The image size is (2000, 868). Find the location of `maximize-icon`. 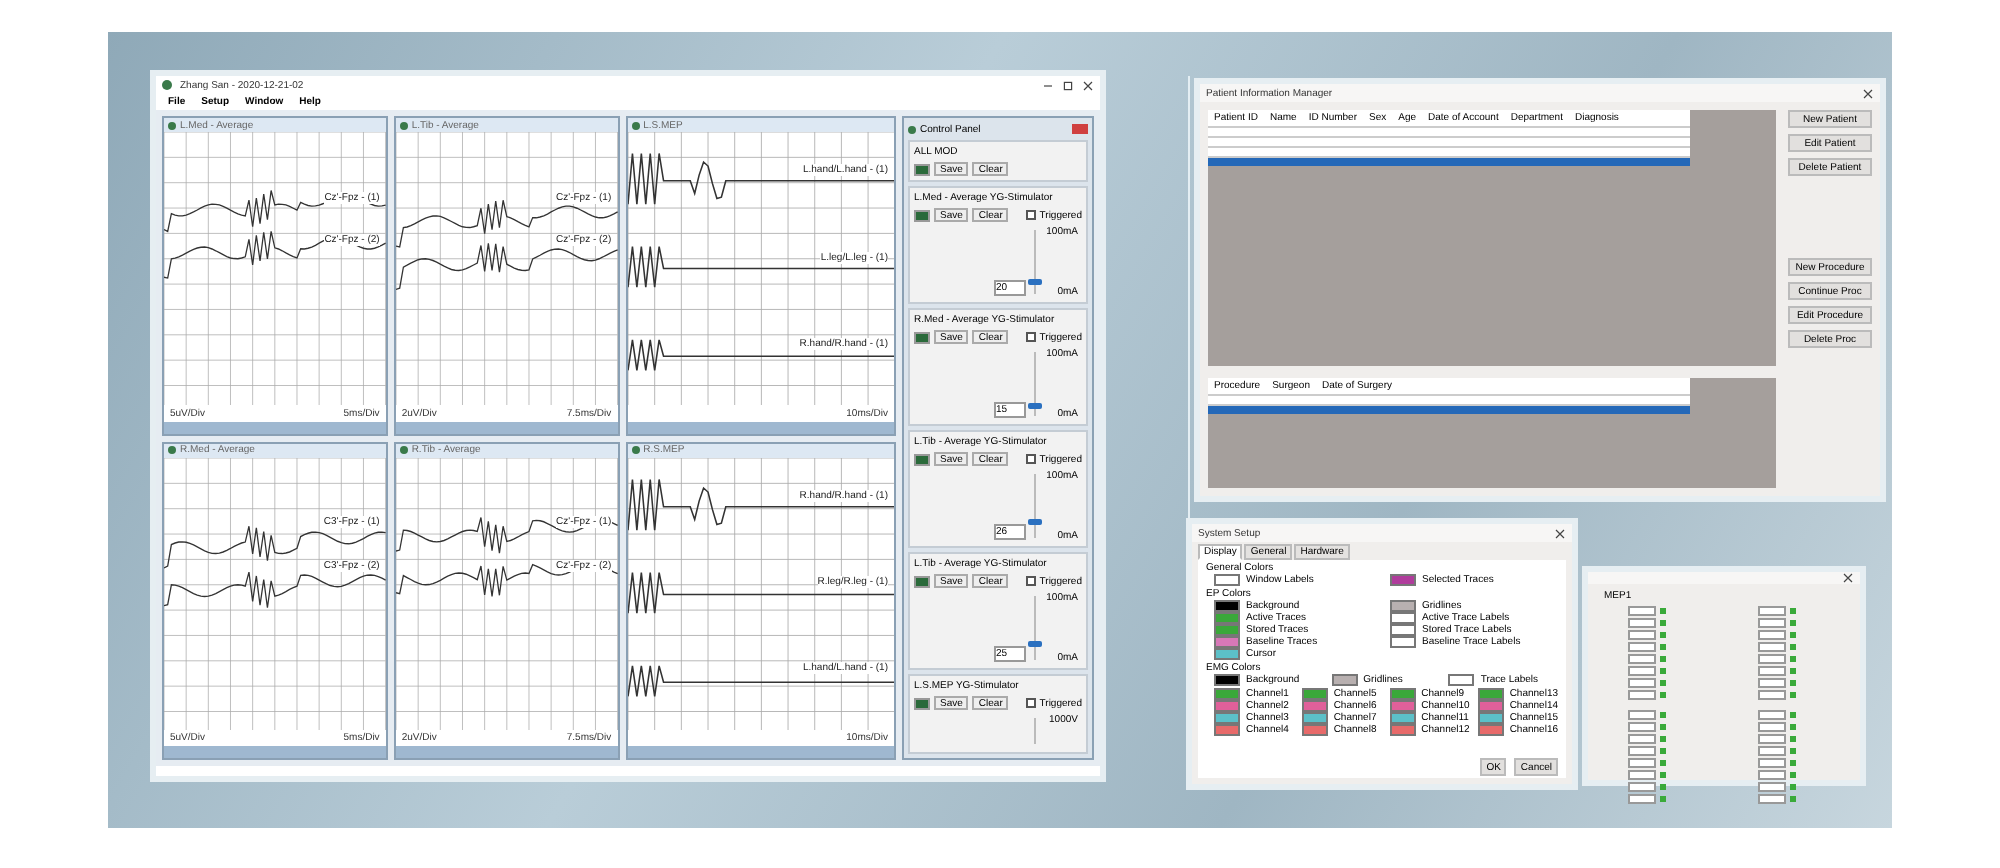

maximize-icon is located at coordinates (1068, 85).